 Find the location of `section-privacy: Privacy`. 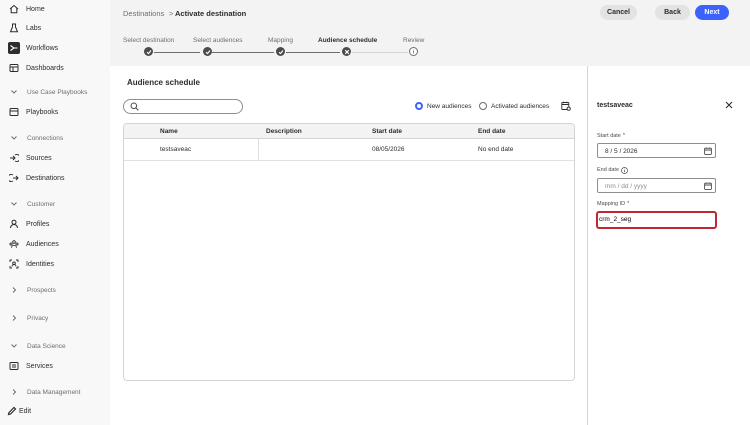

section-privacy: Privacy is located at coordinates (55, 318).